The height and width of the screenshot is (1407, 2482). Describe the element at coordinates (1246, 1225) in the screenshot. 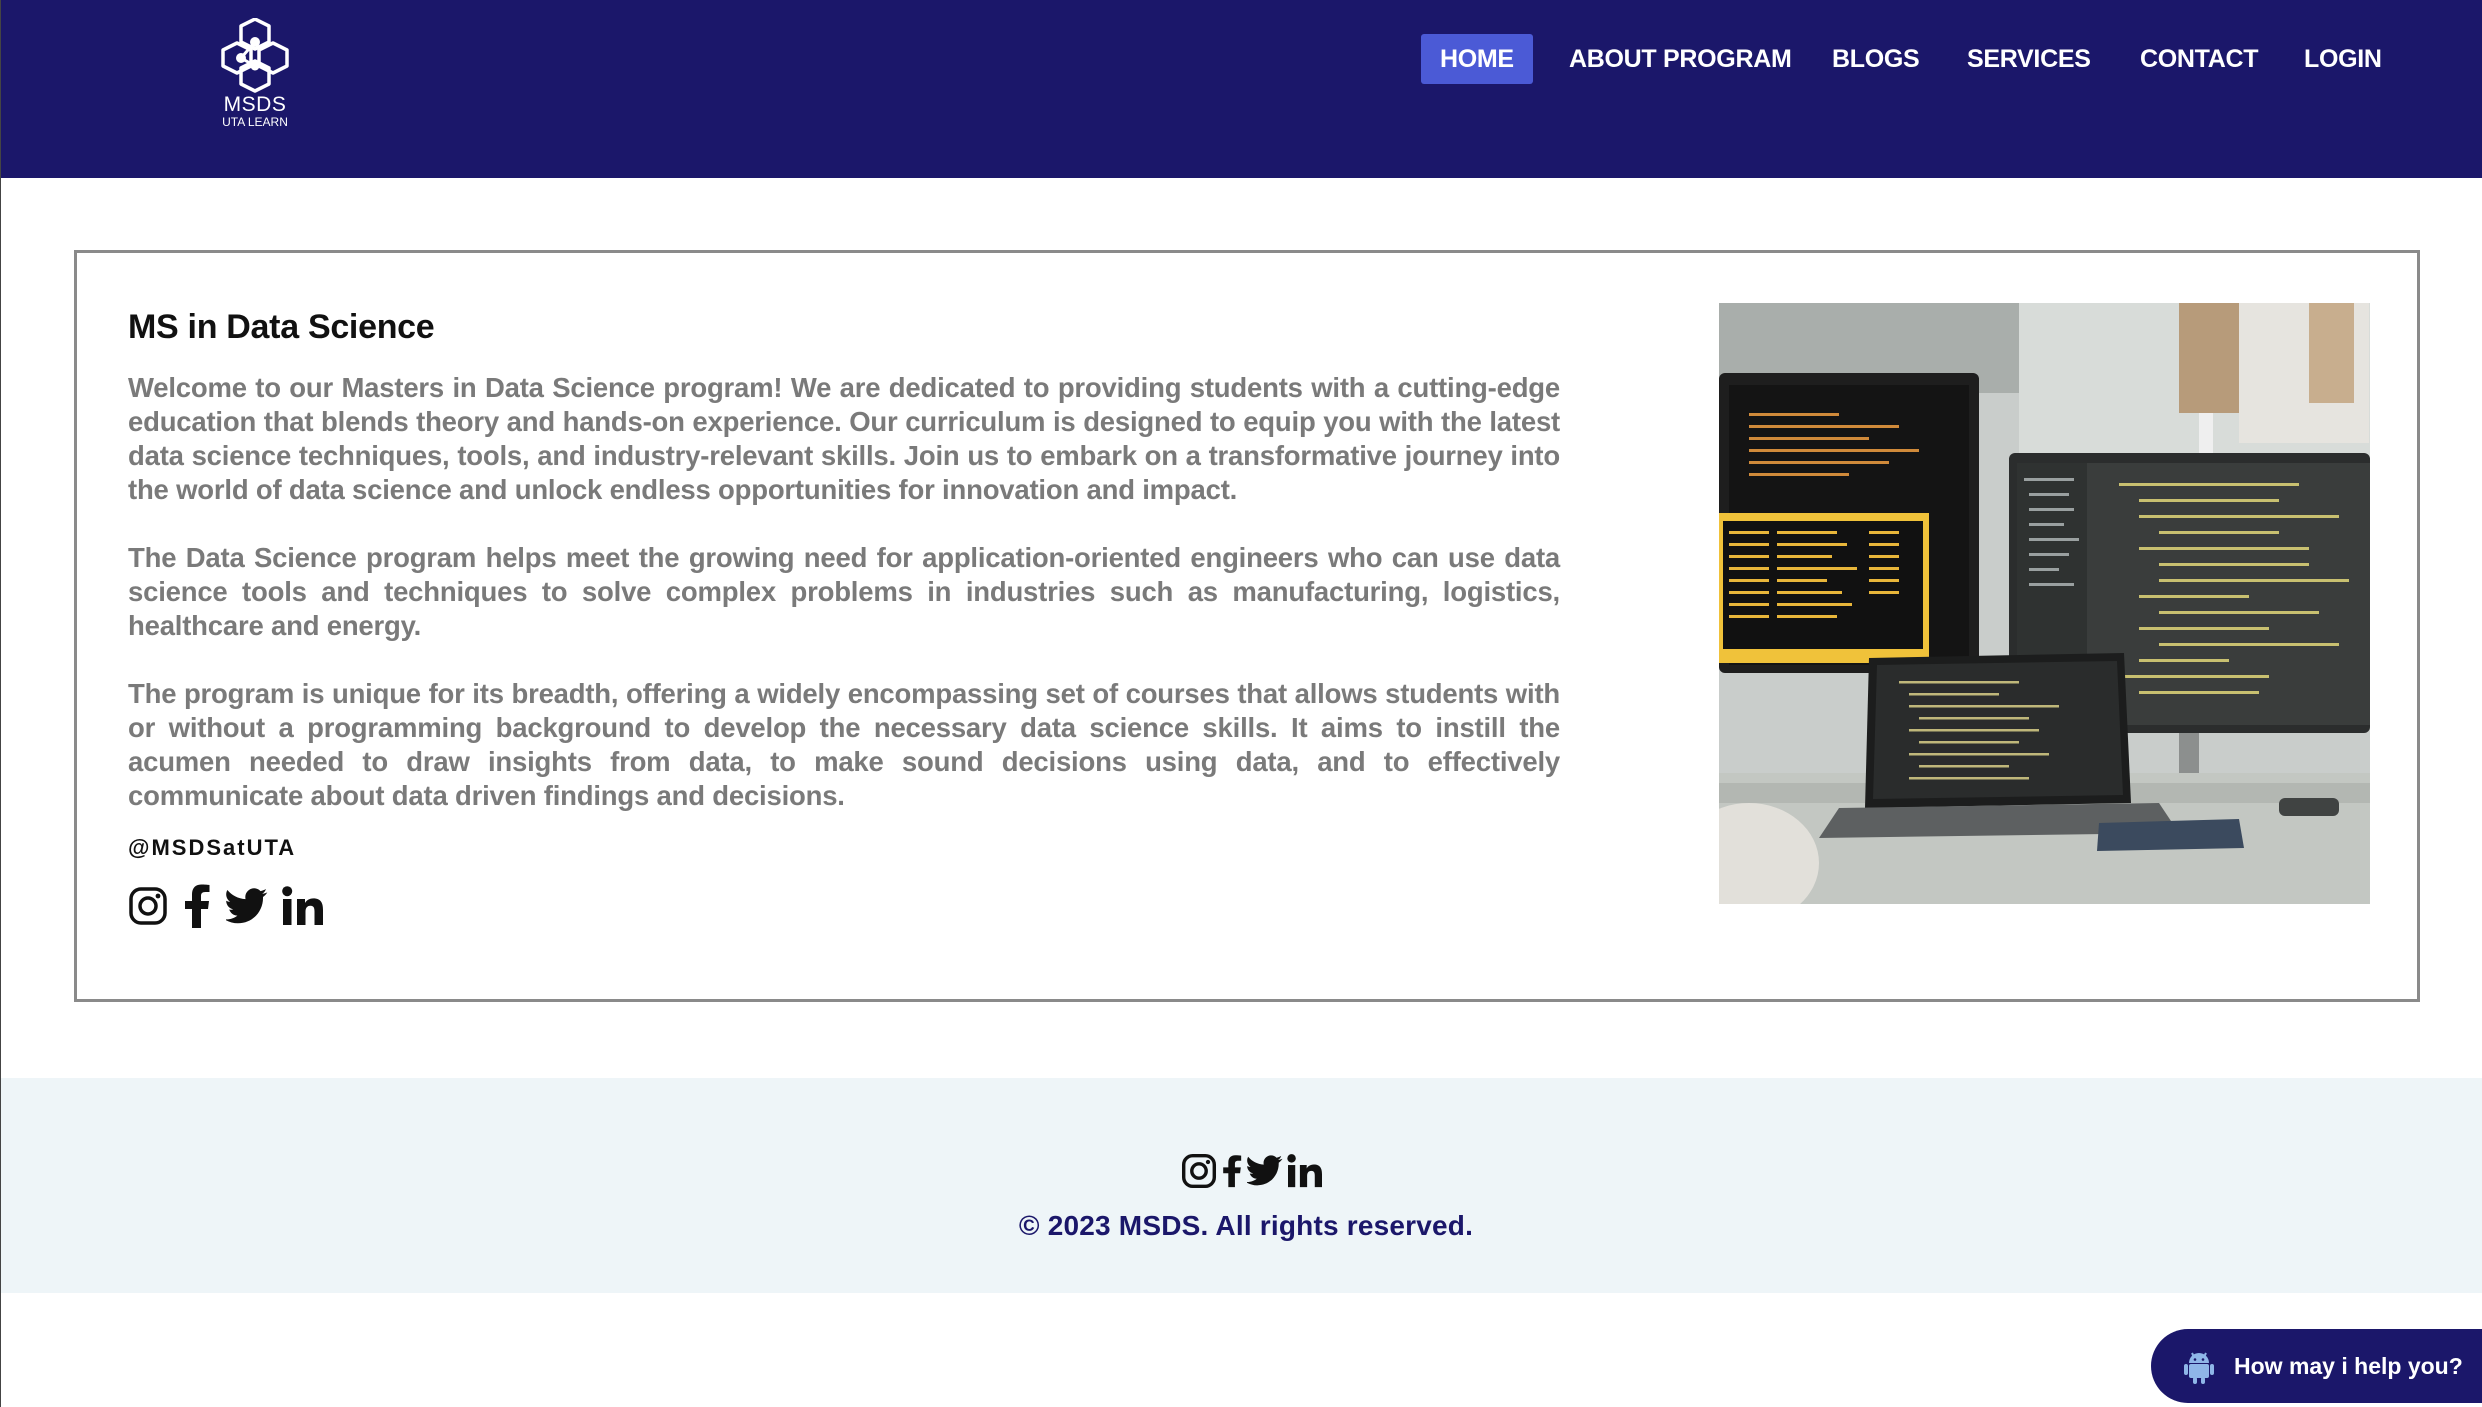

I see `copyright-text: © 2023 MSDS. All rights reserved.` at that location.